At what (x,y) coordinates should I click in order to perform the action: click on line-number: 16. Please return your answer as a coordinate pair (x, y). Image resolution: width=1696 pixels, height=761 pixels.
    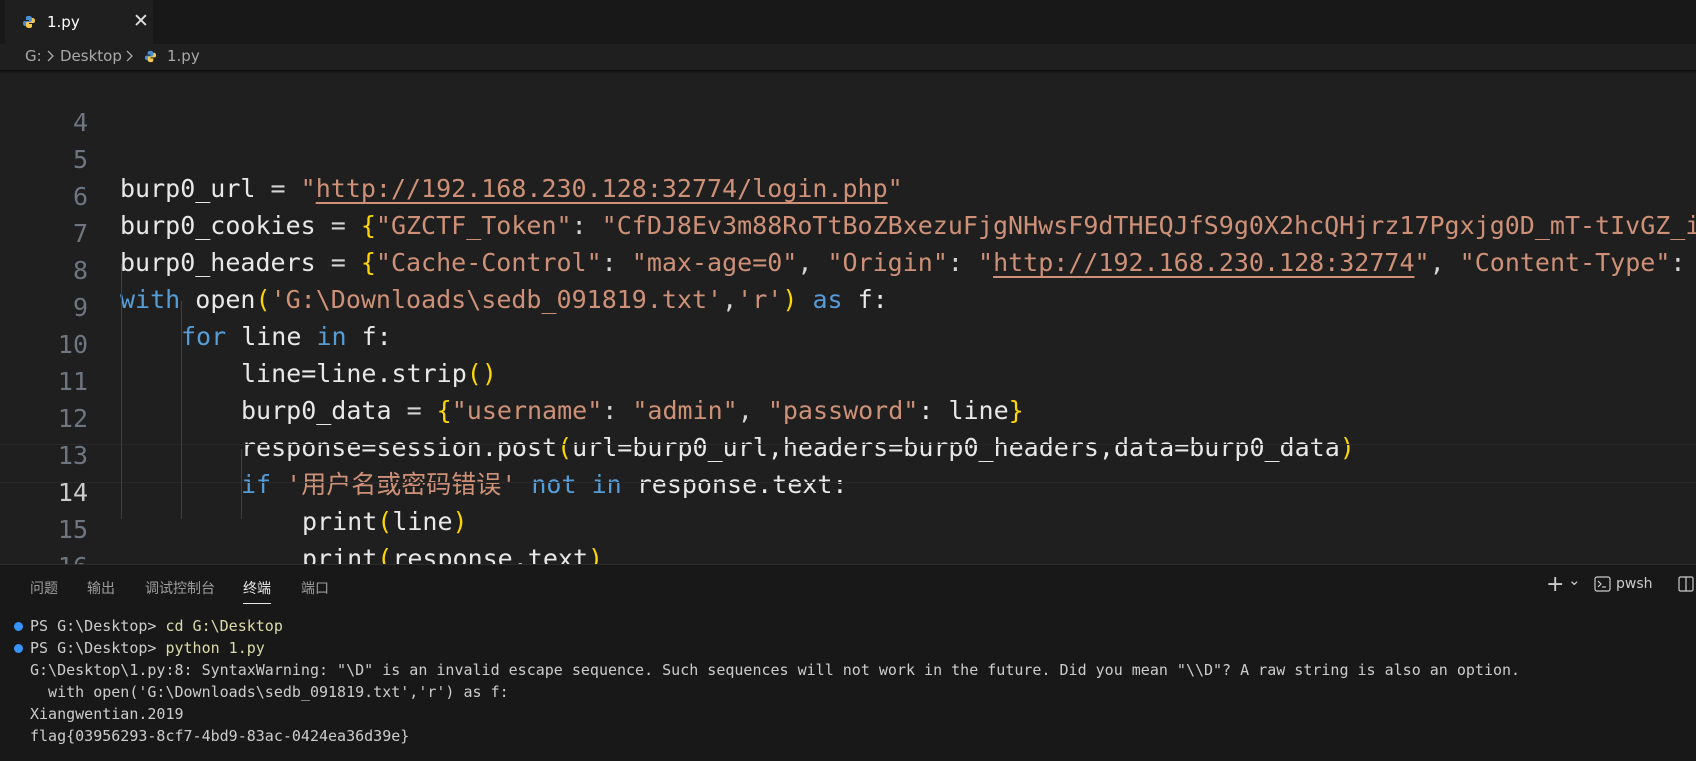
    Looking at the image, I should click on (44, 556).